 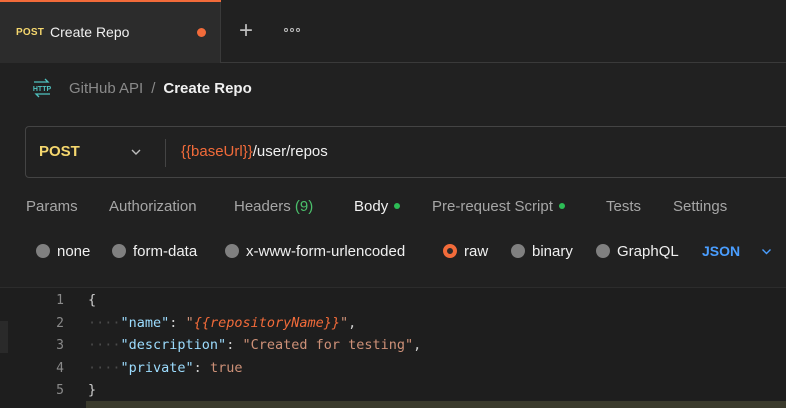 What do you see at coordinates (60, 345) in the screenshot?
I see `line-number: 3` at bounding box center [60, 345].